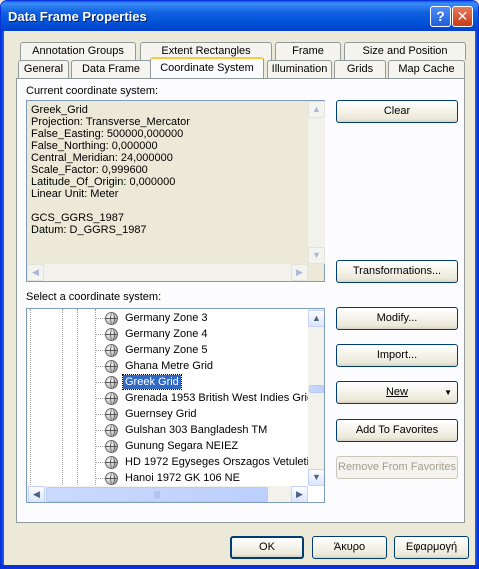 This screenshot has height=569, width=479. Describe the element at coordinates (182, 478) in the screenshot. I see `list-item-label: Hanoi 1972 GK 106 NE` at that location.